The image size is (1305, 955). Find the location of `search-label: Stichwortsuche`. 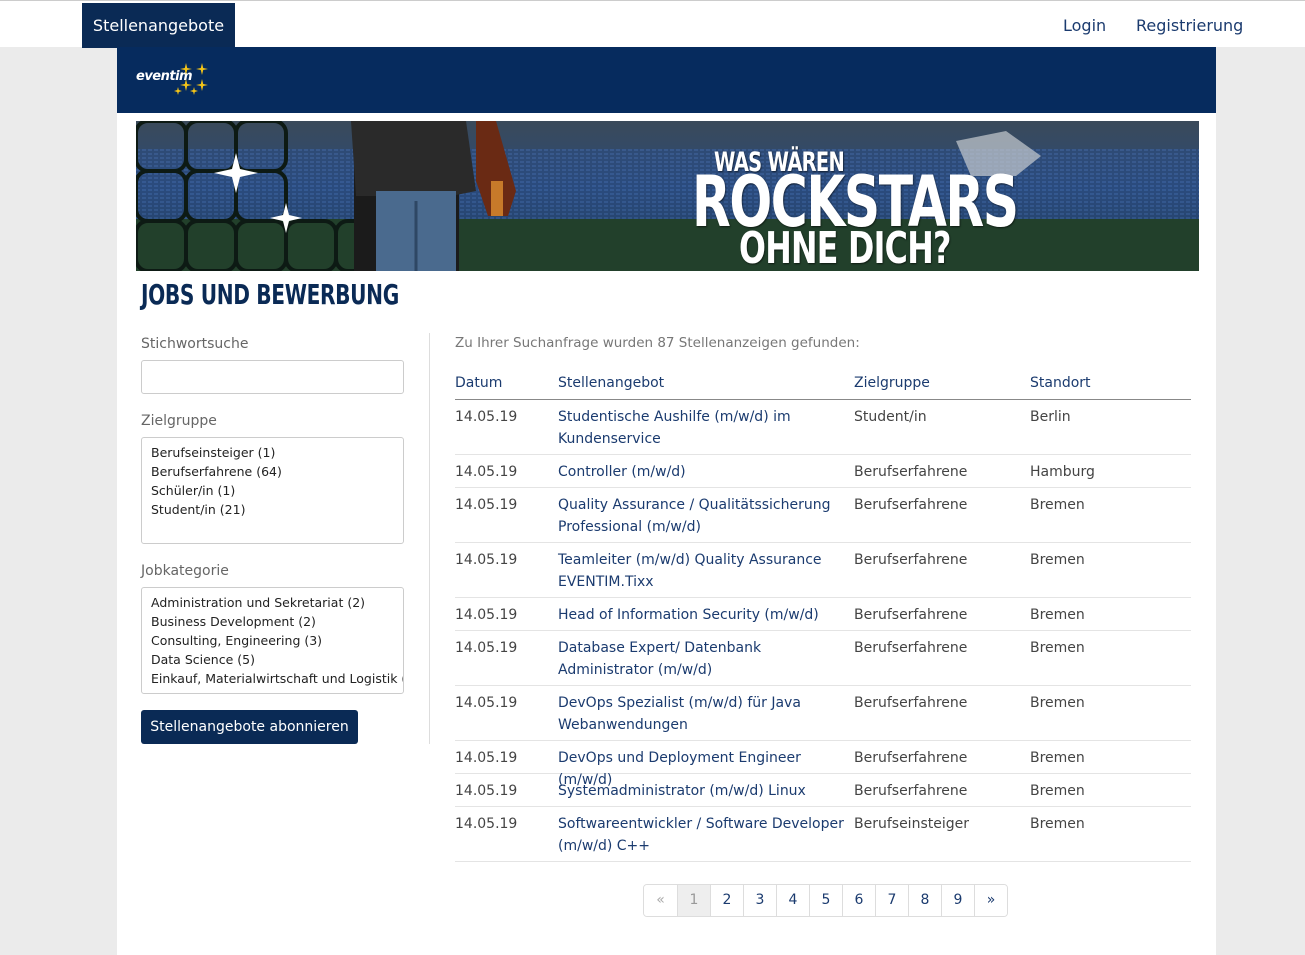

search-label: Stichwortsuche is located at coordinates (195, 344).